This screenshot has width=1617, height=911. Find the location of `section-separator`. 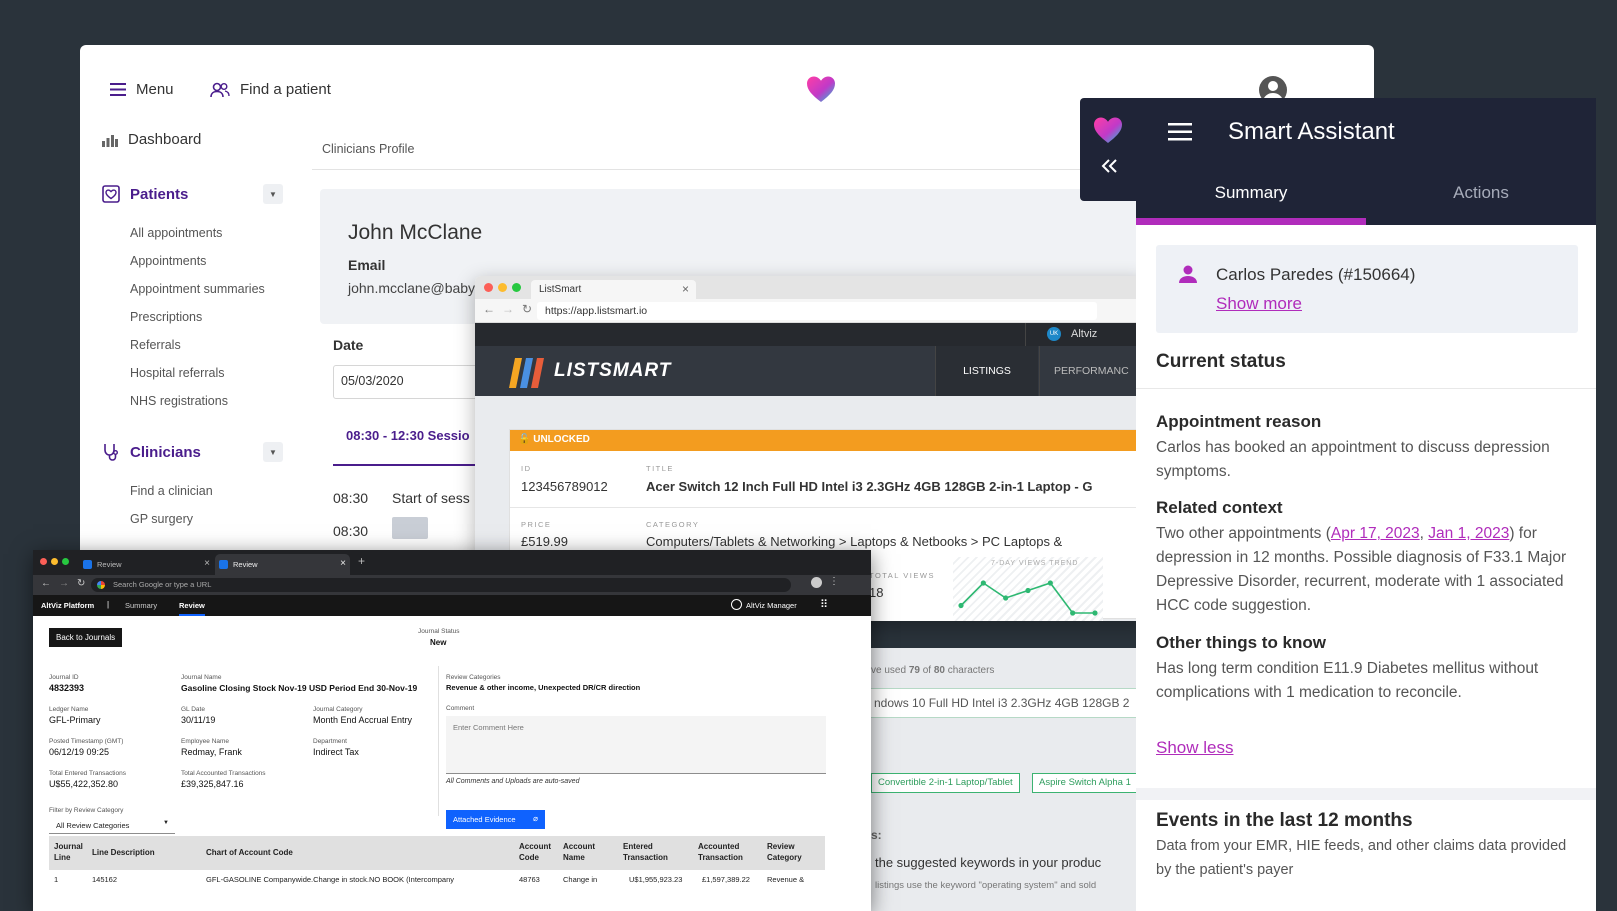

section-separator is located at coordinates (1366, 794).